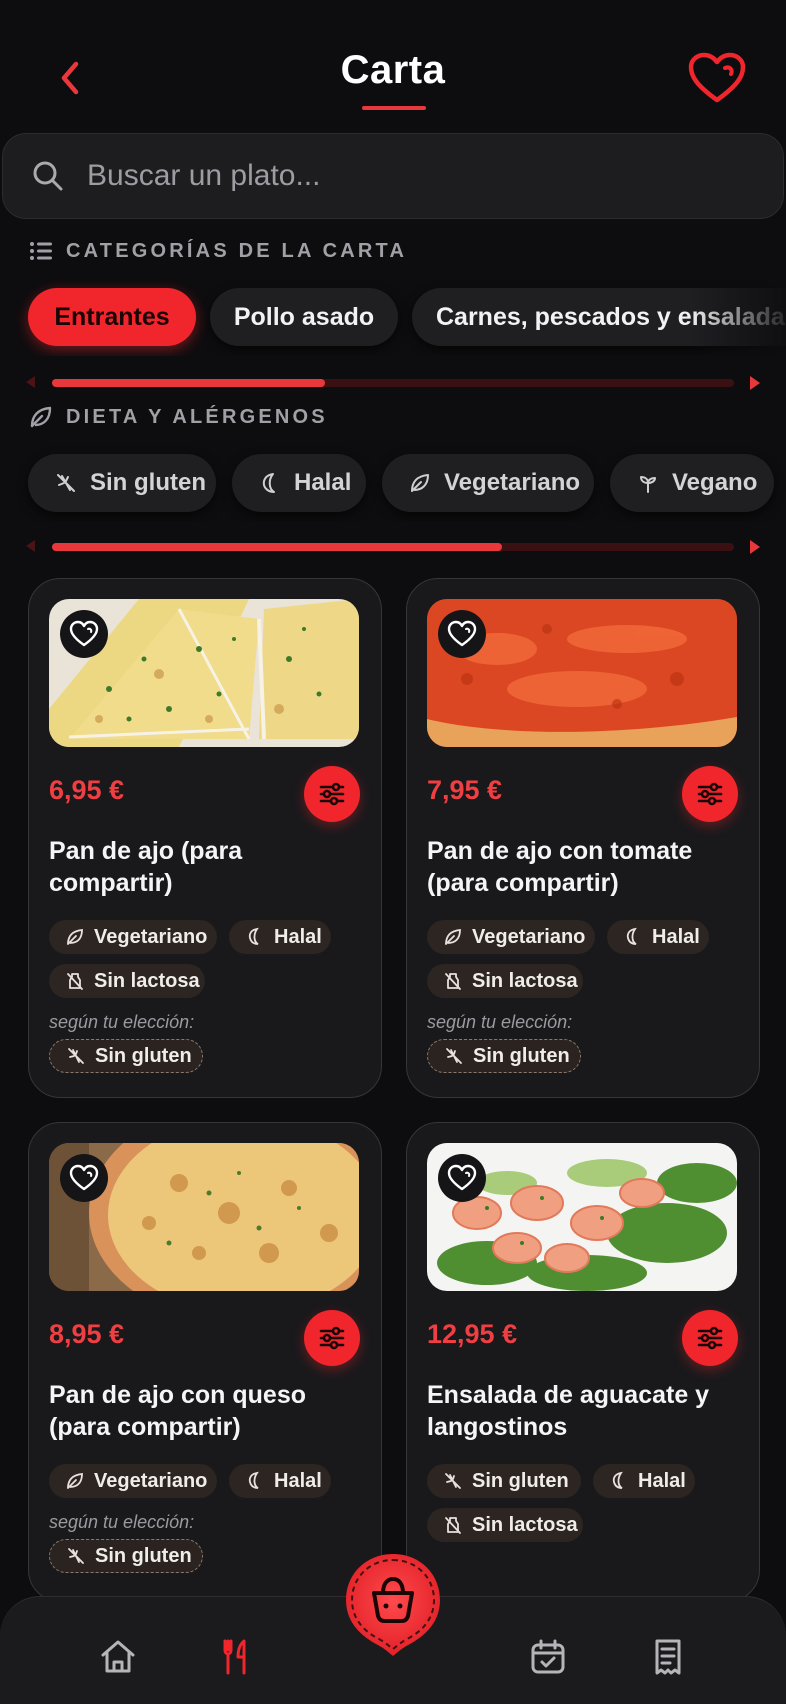 The width and height of the screenshot is (786, 1704). I want to click on receipt-icon, so click(668, 1657).